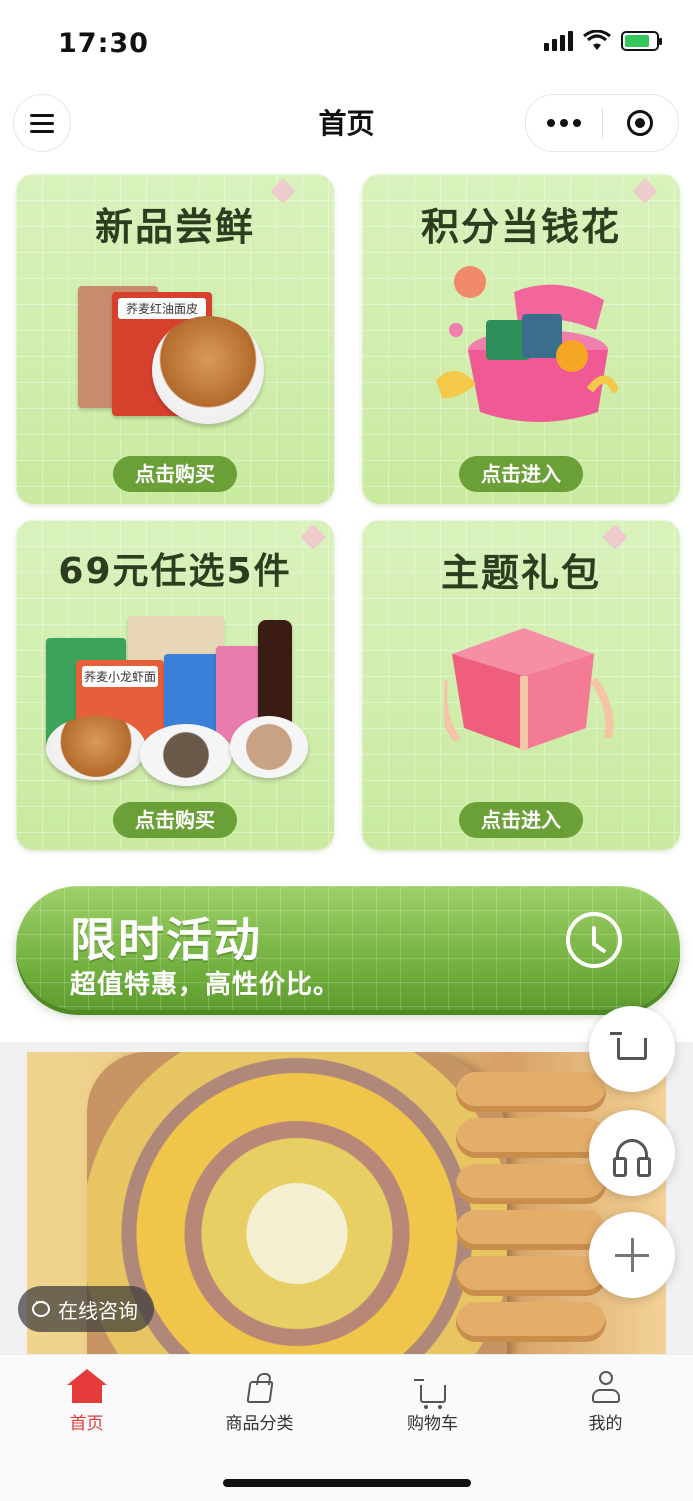 This screenshot has width=693, height=1501. I want to click on status-icons, so click(603, 41).